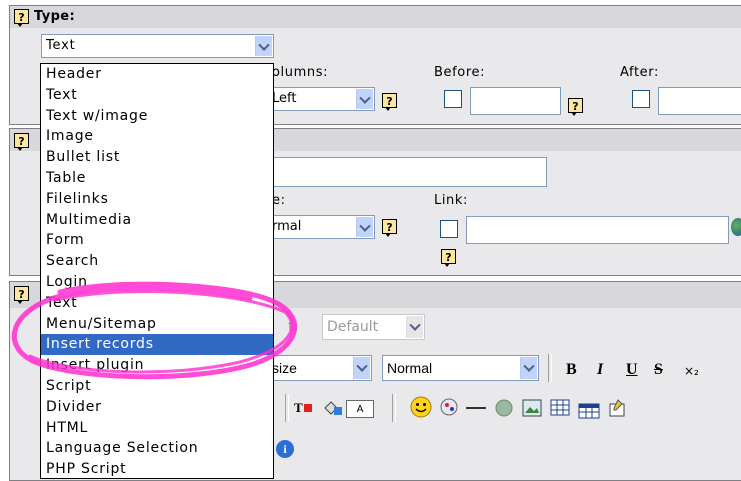 This screenshot has height=481, width=741. I want to click on horizontal-rule-icon, so click(476, 408).